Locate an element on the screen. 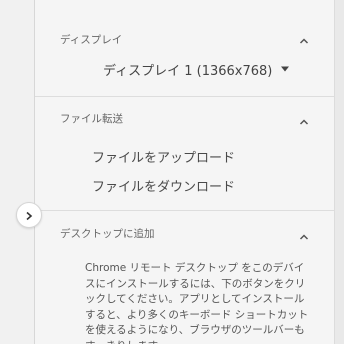 This screenshot has width=344, height=344. left-margin is located at coordinates (17, 172).